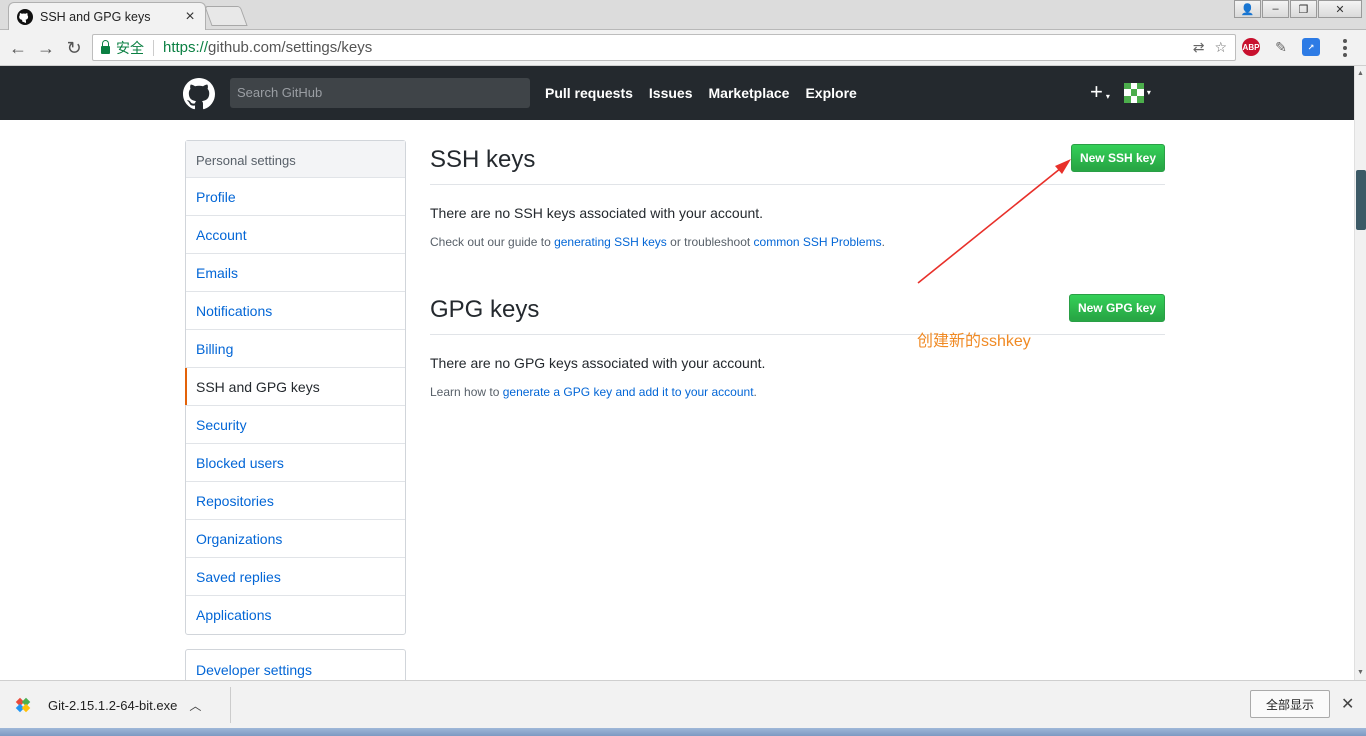  What do you see at coordinates (755, 392) in the screenshot?
I see `gpg-note-suffix: .` at bounding box center [755, 392].